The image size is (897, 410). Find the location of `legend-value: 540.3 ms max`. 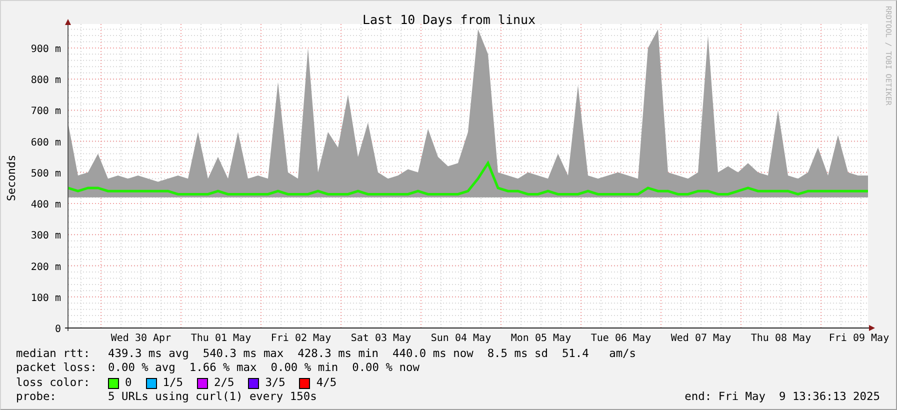

legend-value: 540.3 ms max is located at coordinates (243, 354).